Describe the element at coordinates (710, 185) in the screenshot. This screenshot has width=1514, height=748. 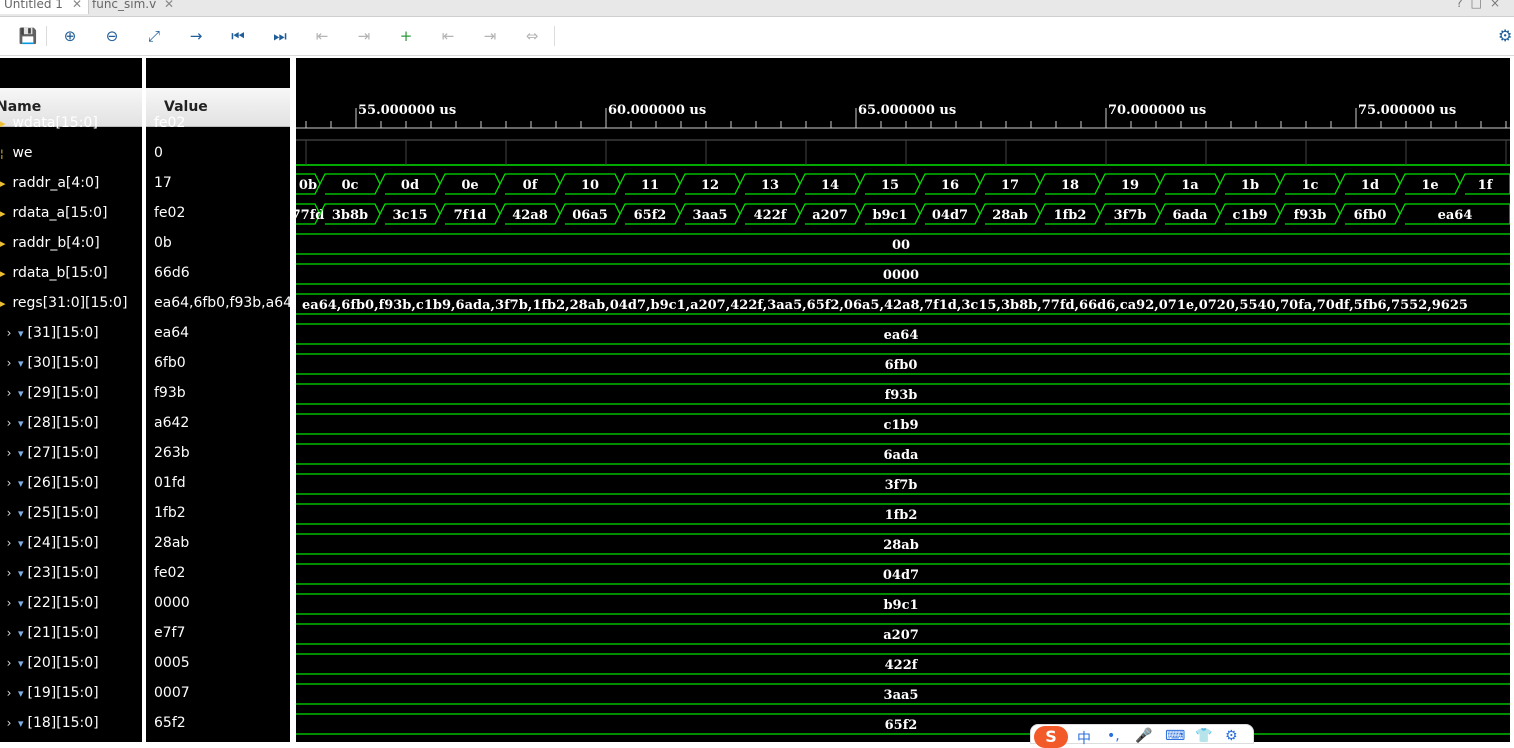
I see `bus-value-label: 12` at that location.